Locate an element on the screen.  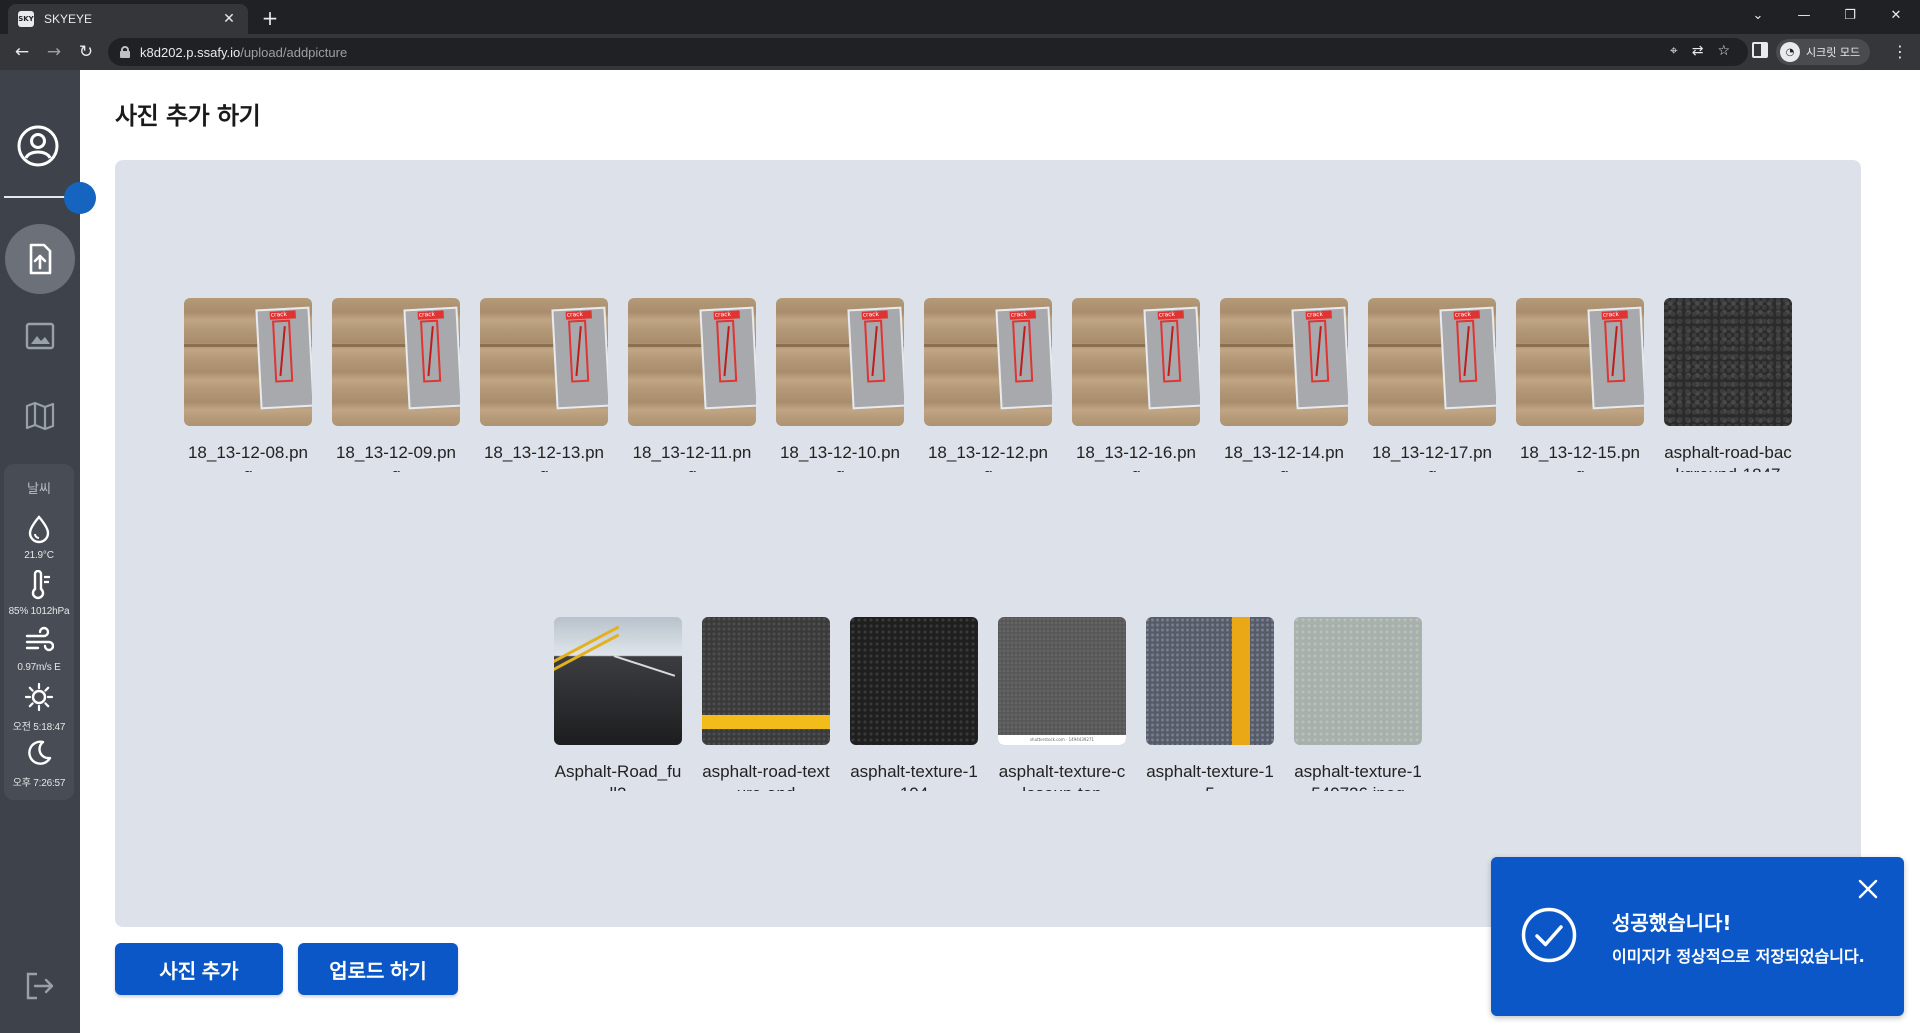
sidebar-item-gallery is located at coordinates (40, 336).